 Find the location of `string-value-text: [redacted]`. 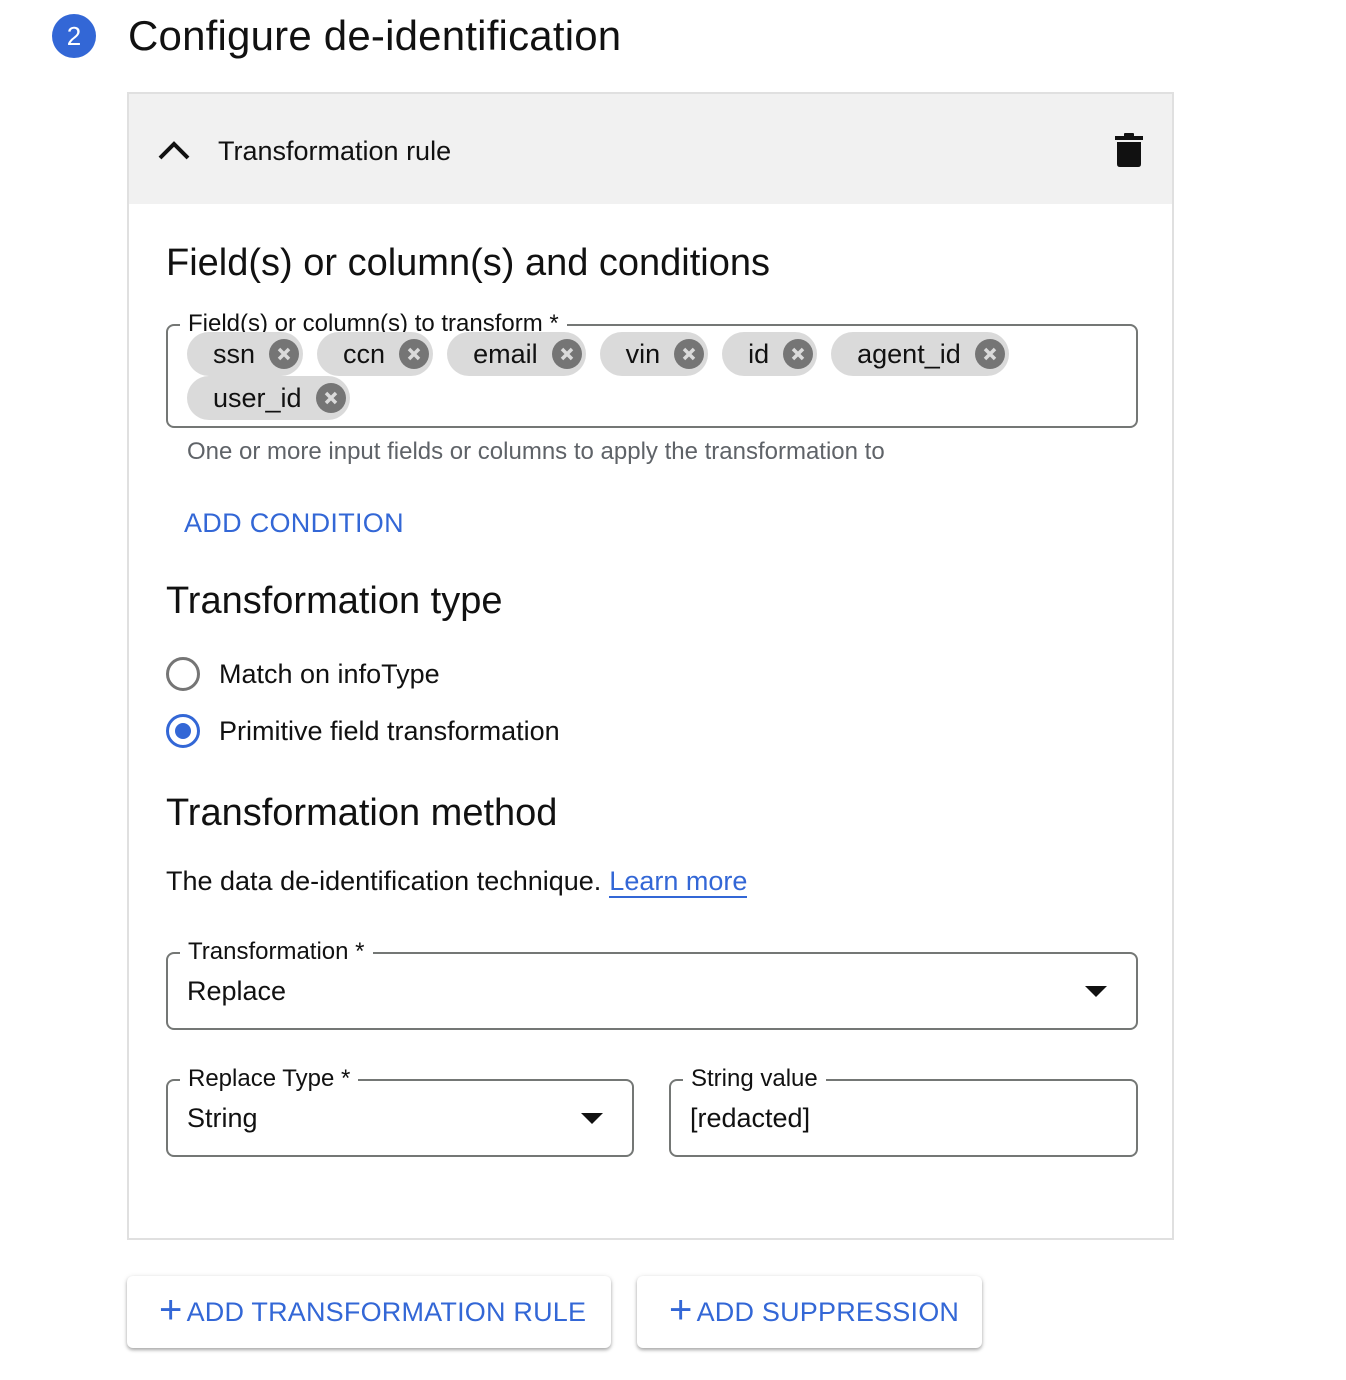

string-value-text: [redacted] is located at coordinates (750, 1118).